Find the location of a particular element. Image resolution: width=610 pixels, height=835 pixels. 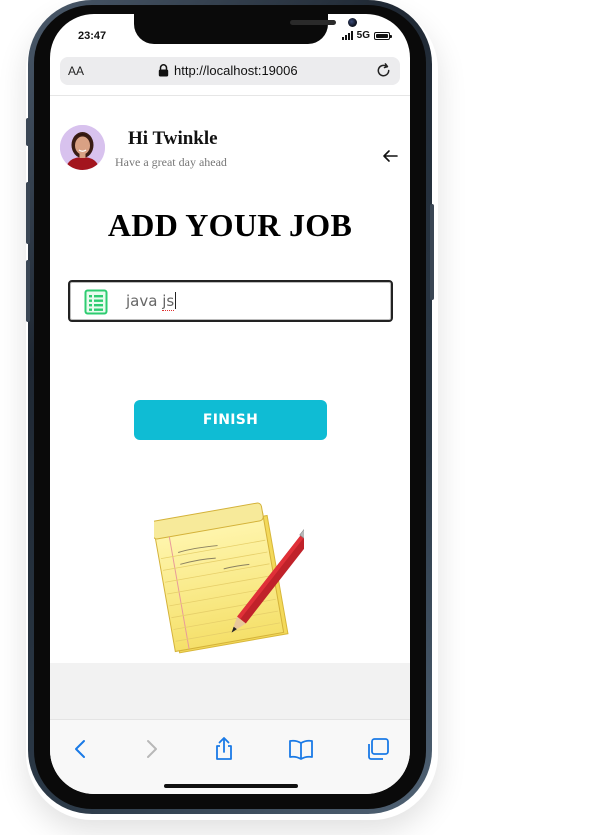

text-size-label: AA is located at coordinates (76, 71).